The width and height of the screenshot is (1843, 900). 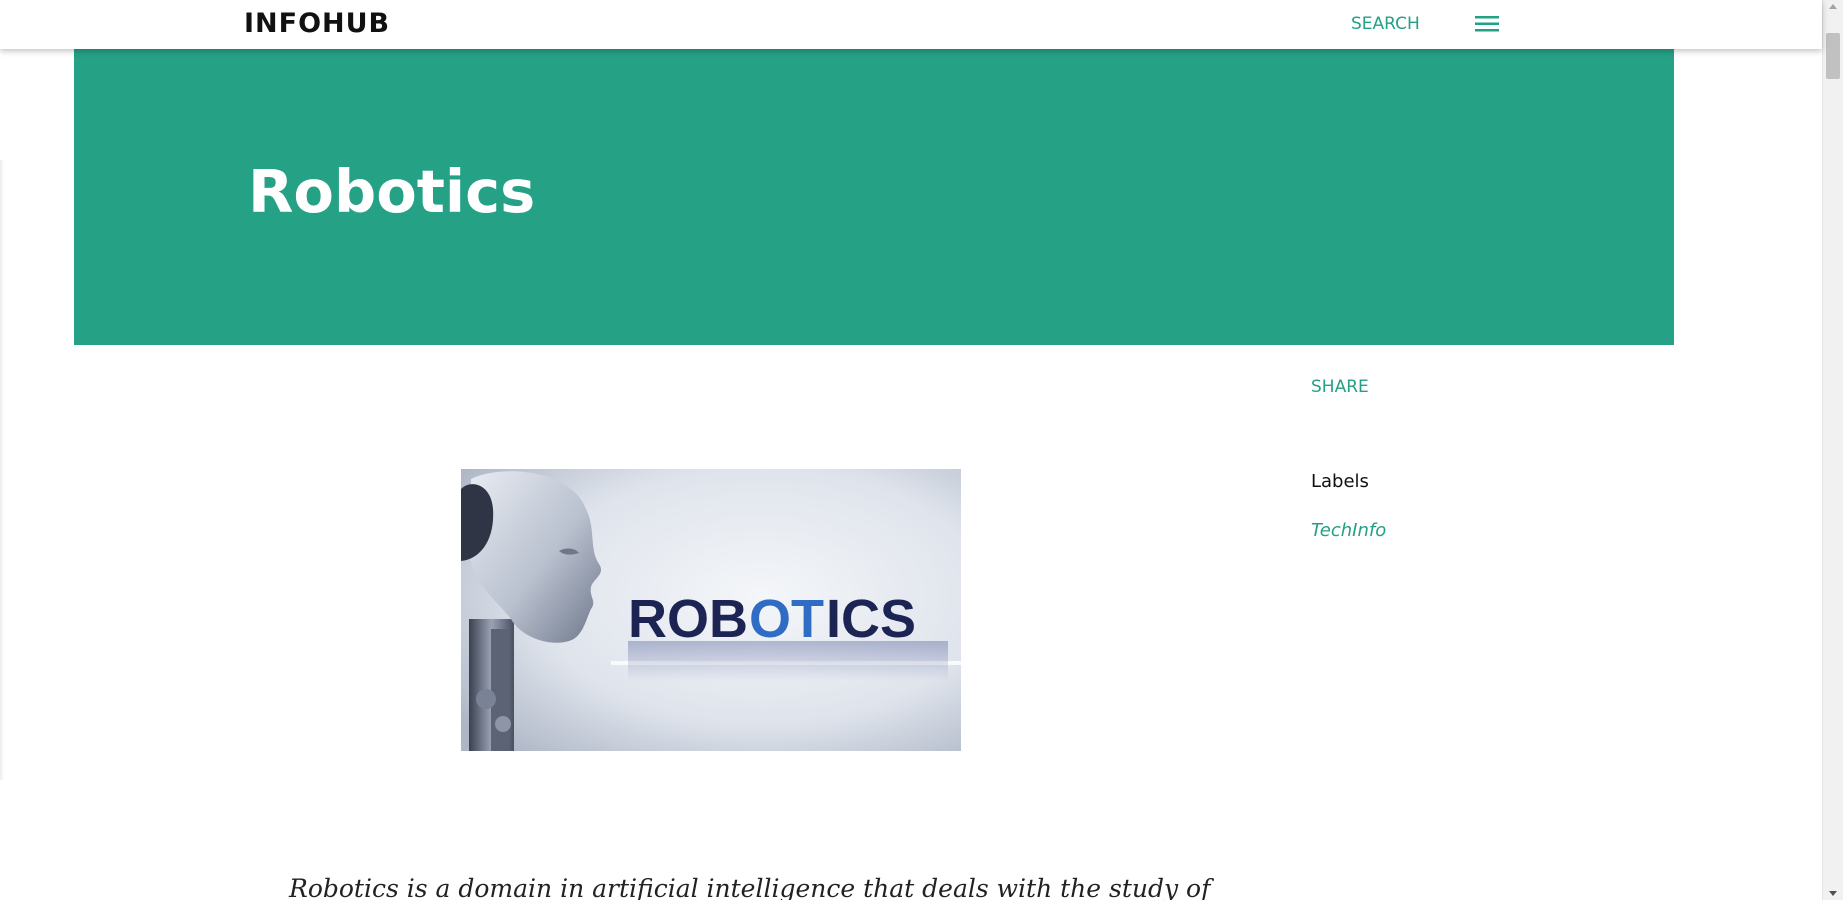 What do you see at coordinates (392, 191) in the screenshot?
I see `post-title: Robotics` at bounding box center [392, 191].